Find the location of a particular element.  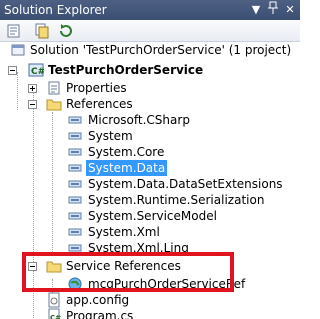

highlight-box is located at coordinates (128, 272).